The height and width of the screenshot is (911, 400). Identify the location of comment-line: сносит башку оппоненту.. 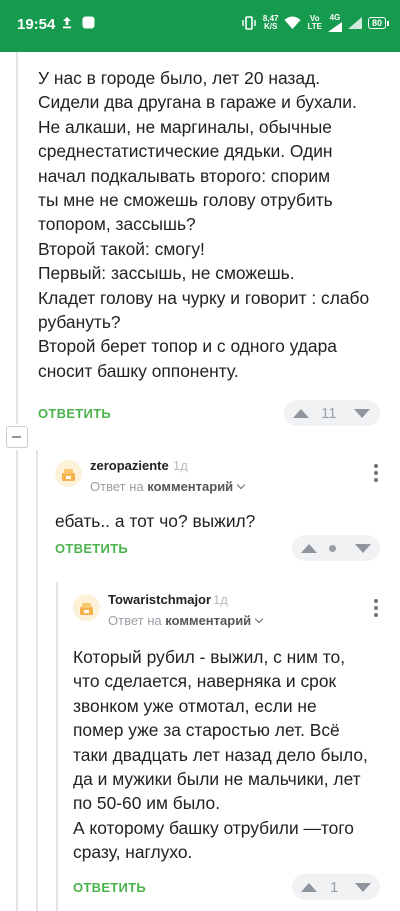
(138, 370).